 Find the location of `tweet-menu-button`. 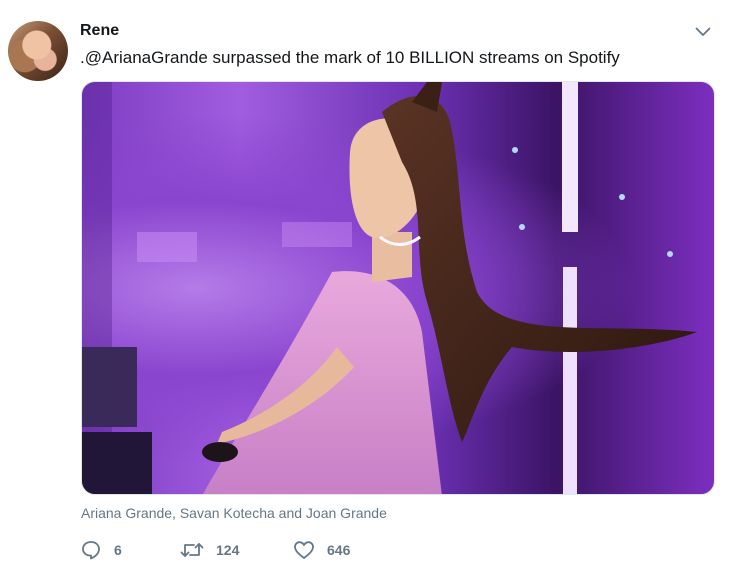

tweet-menu-button is located at coordinates (703, 33).